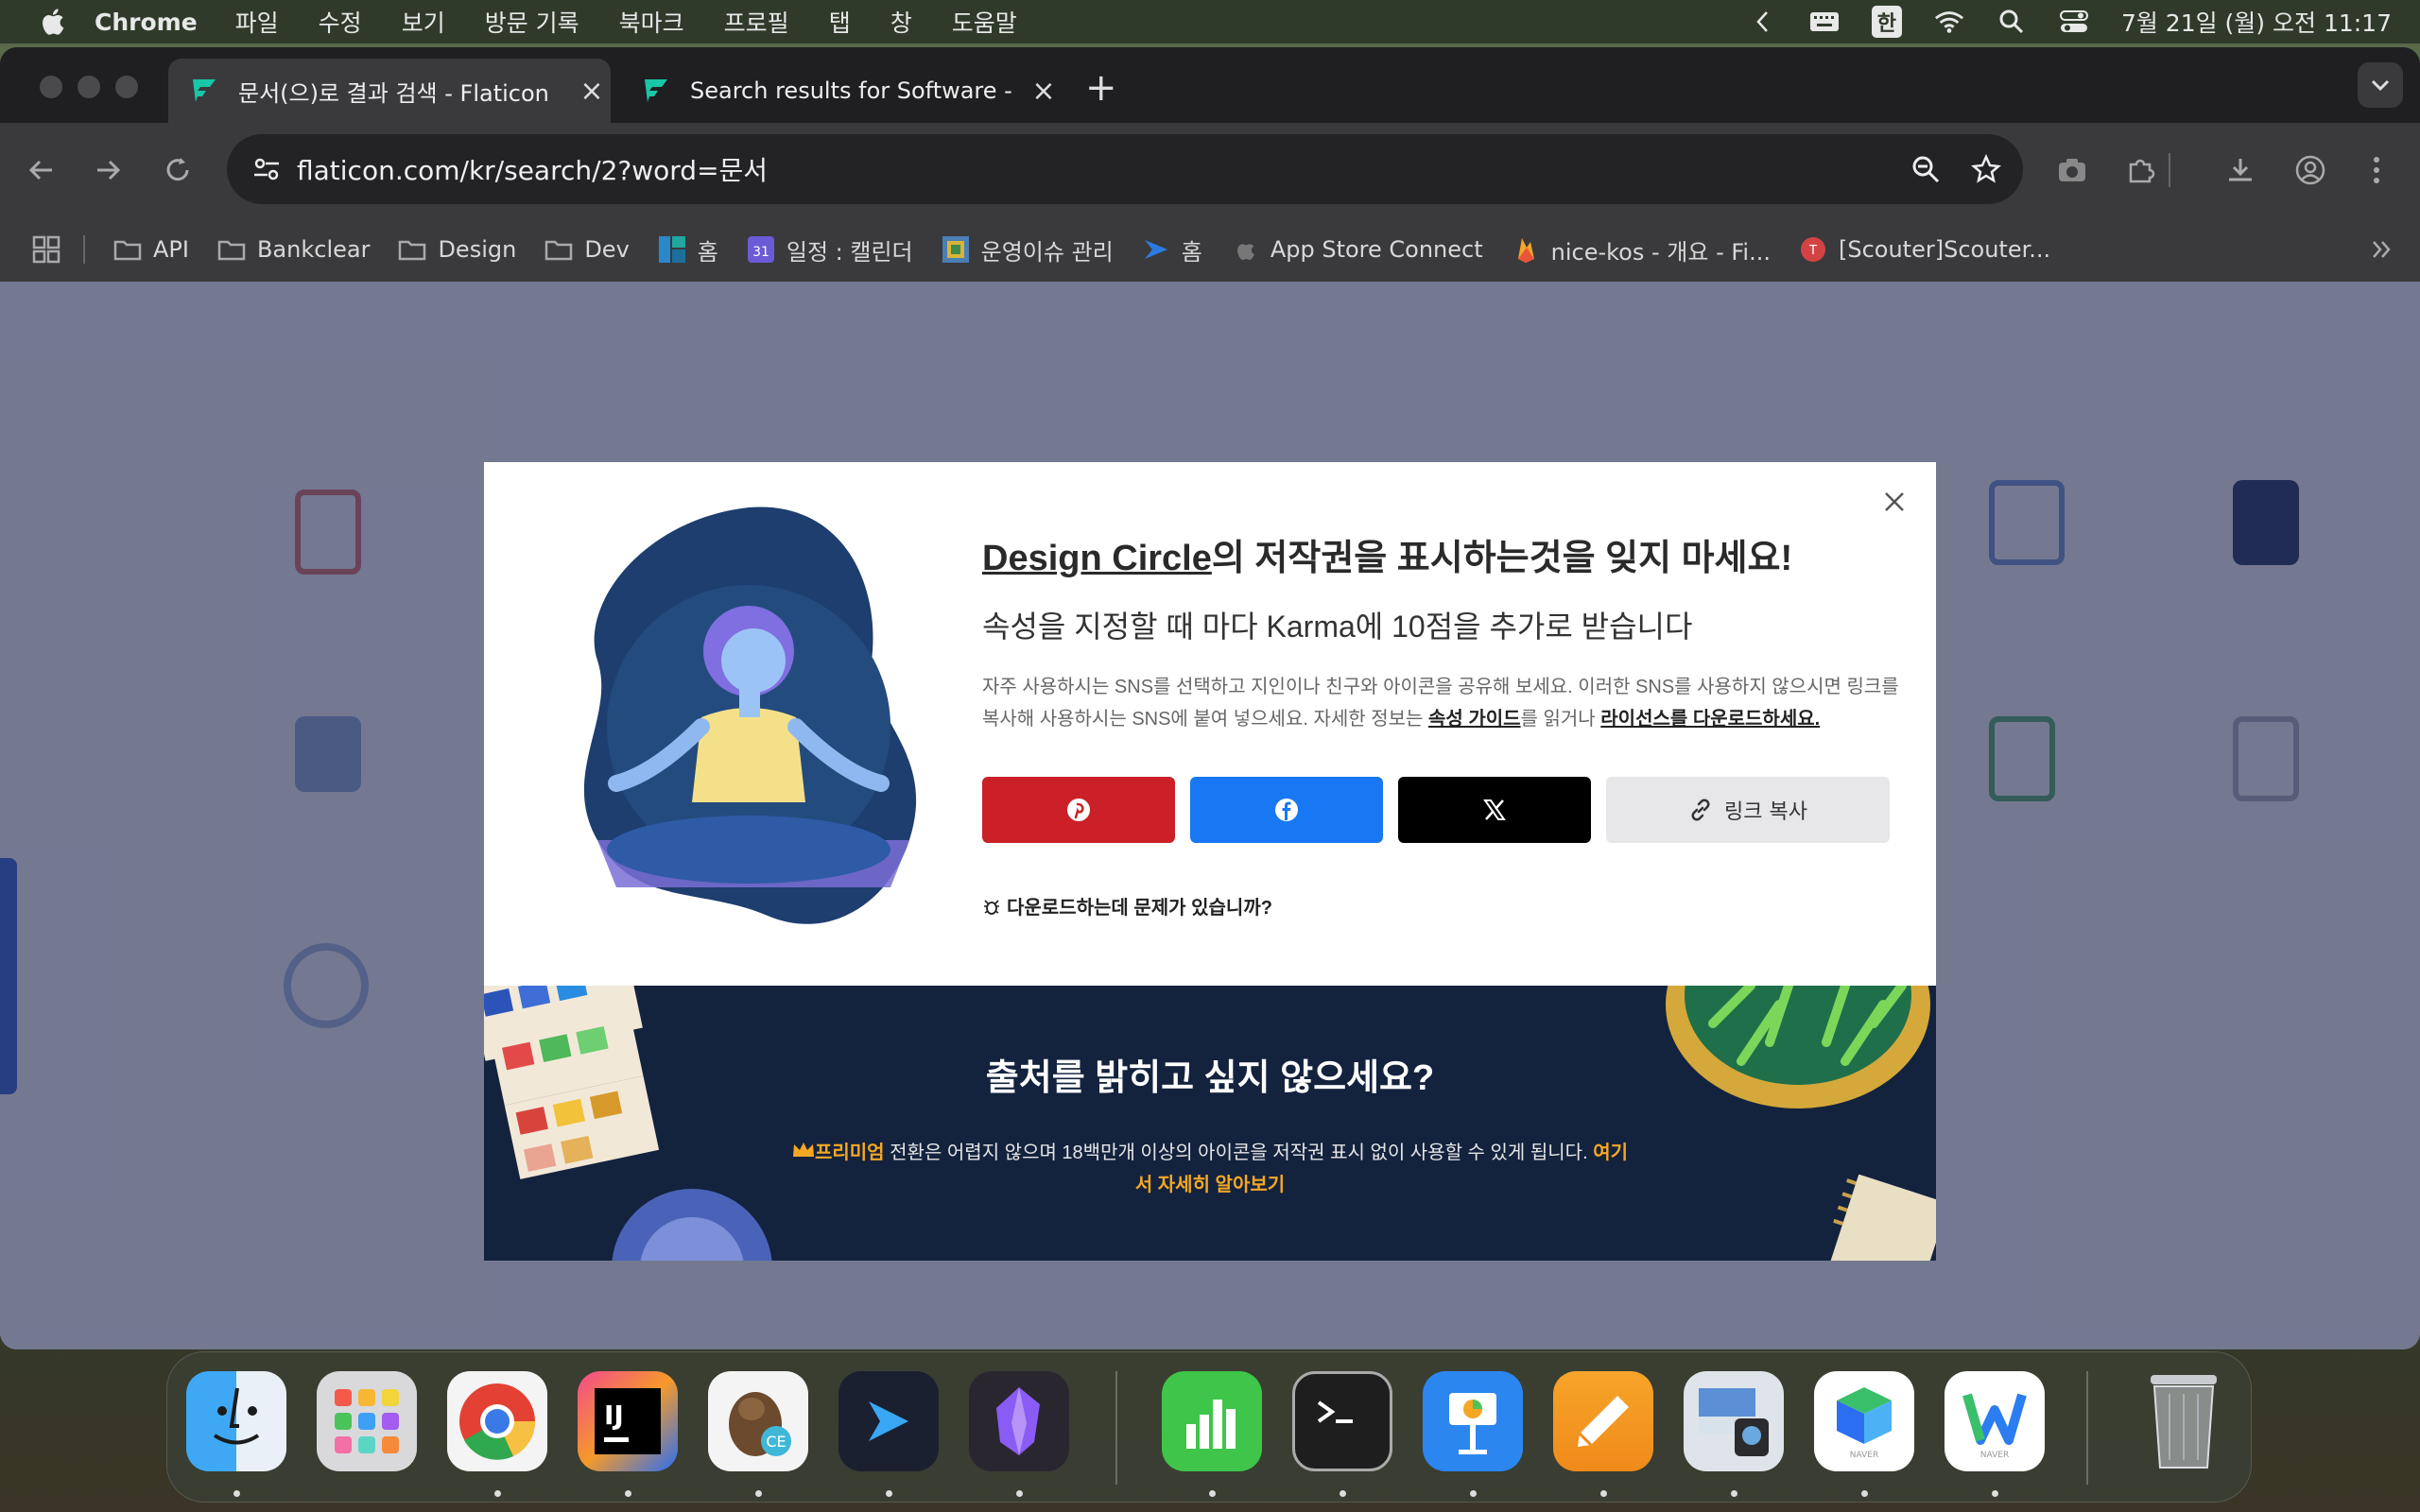 This screenshot has width=2420, height=1512. I want to click on window-close-button, so click(51, 87).